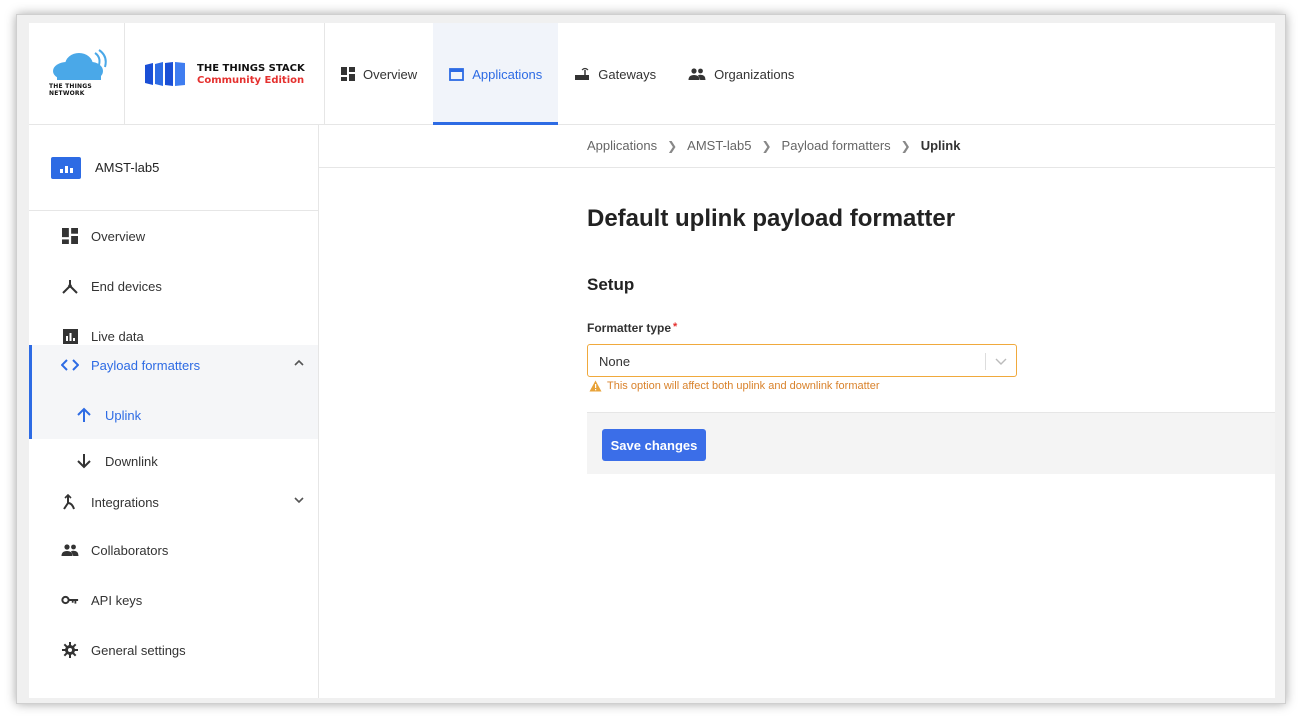 The height and width of the screenshot is (719, 1303). What do you see at coordinates (70, 365) in the screenshot?
I see `code-icon` at bounding box center [70, 365].